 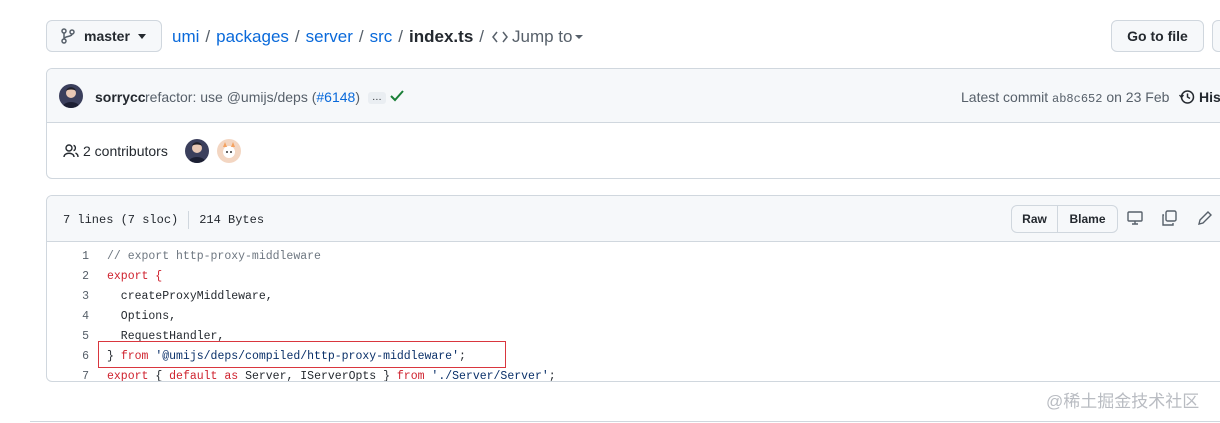 What do you see at coordinates (121, 220) in the screenshot?
I see `file-lines-info: 7 lines (7 sloc)` at bounding box center [121, 220].